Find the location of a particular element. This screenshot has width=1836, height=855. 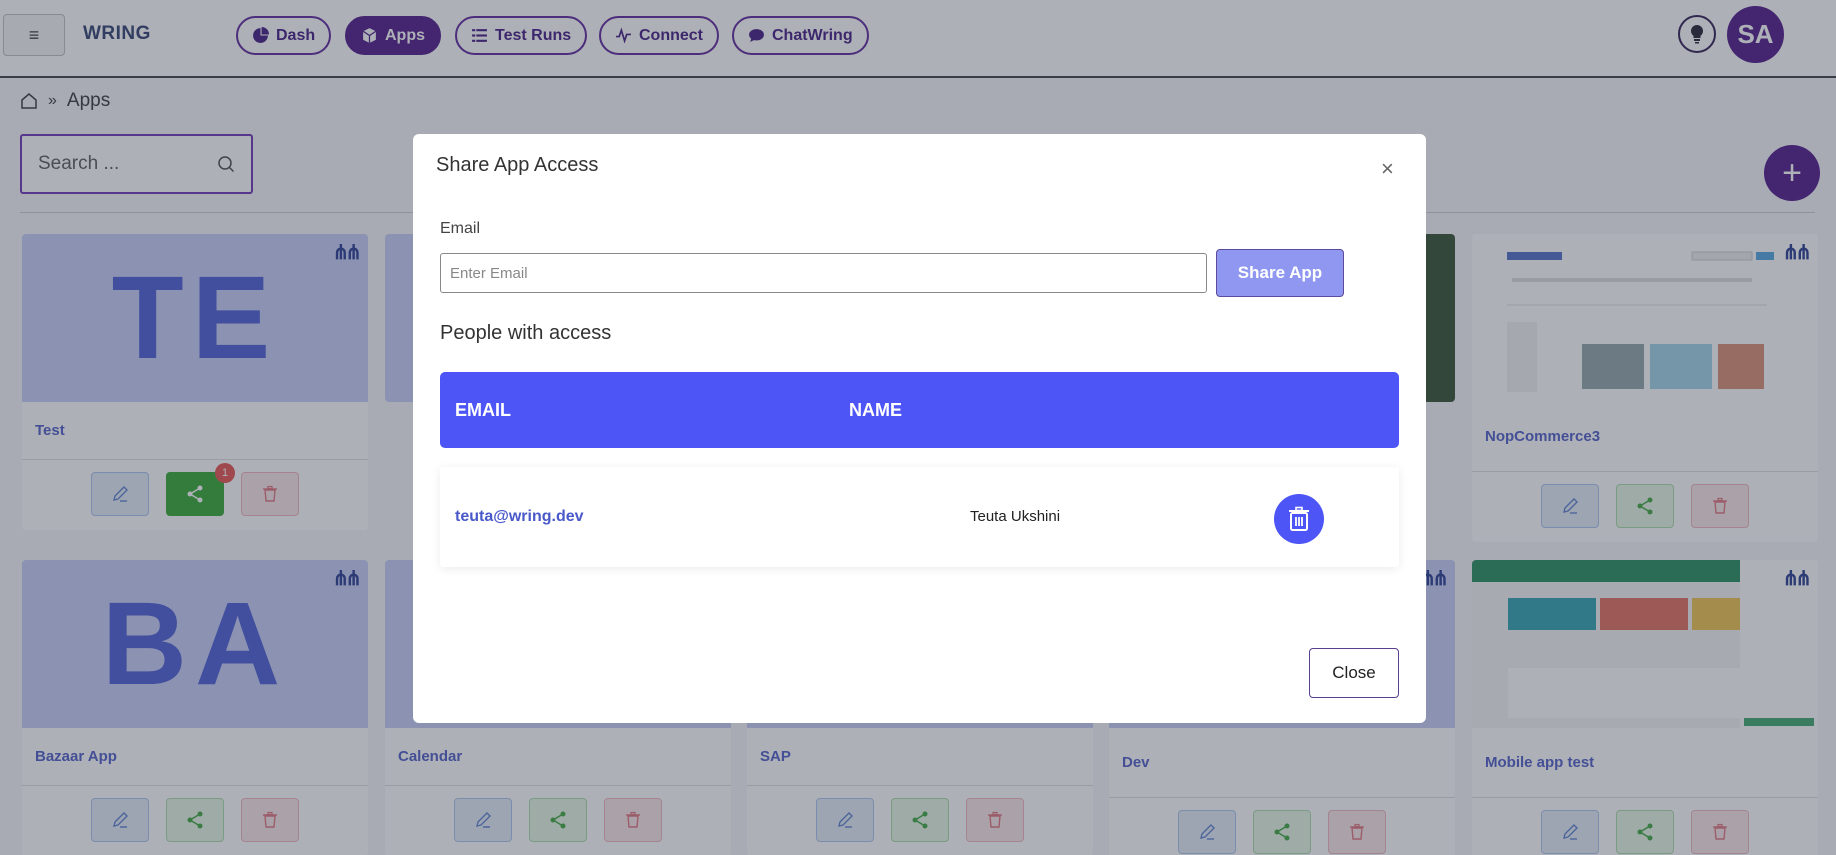

row-name: Teuta Ukshini is located at coordinates (1015, 516).